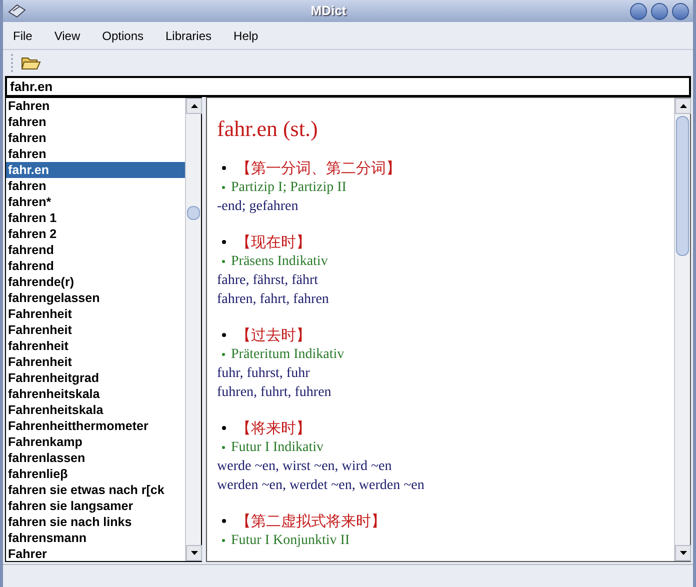 Image resolution: width=696 pixels, height=587 pixels. What do you see at coordinates (95, 298) in the screenshot?
I see `word-list-item: fahrengelassen` at bounding box center [95, 298].